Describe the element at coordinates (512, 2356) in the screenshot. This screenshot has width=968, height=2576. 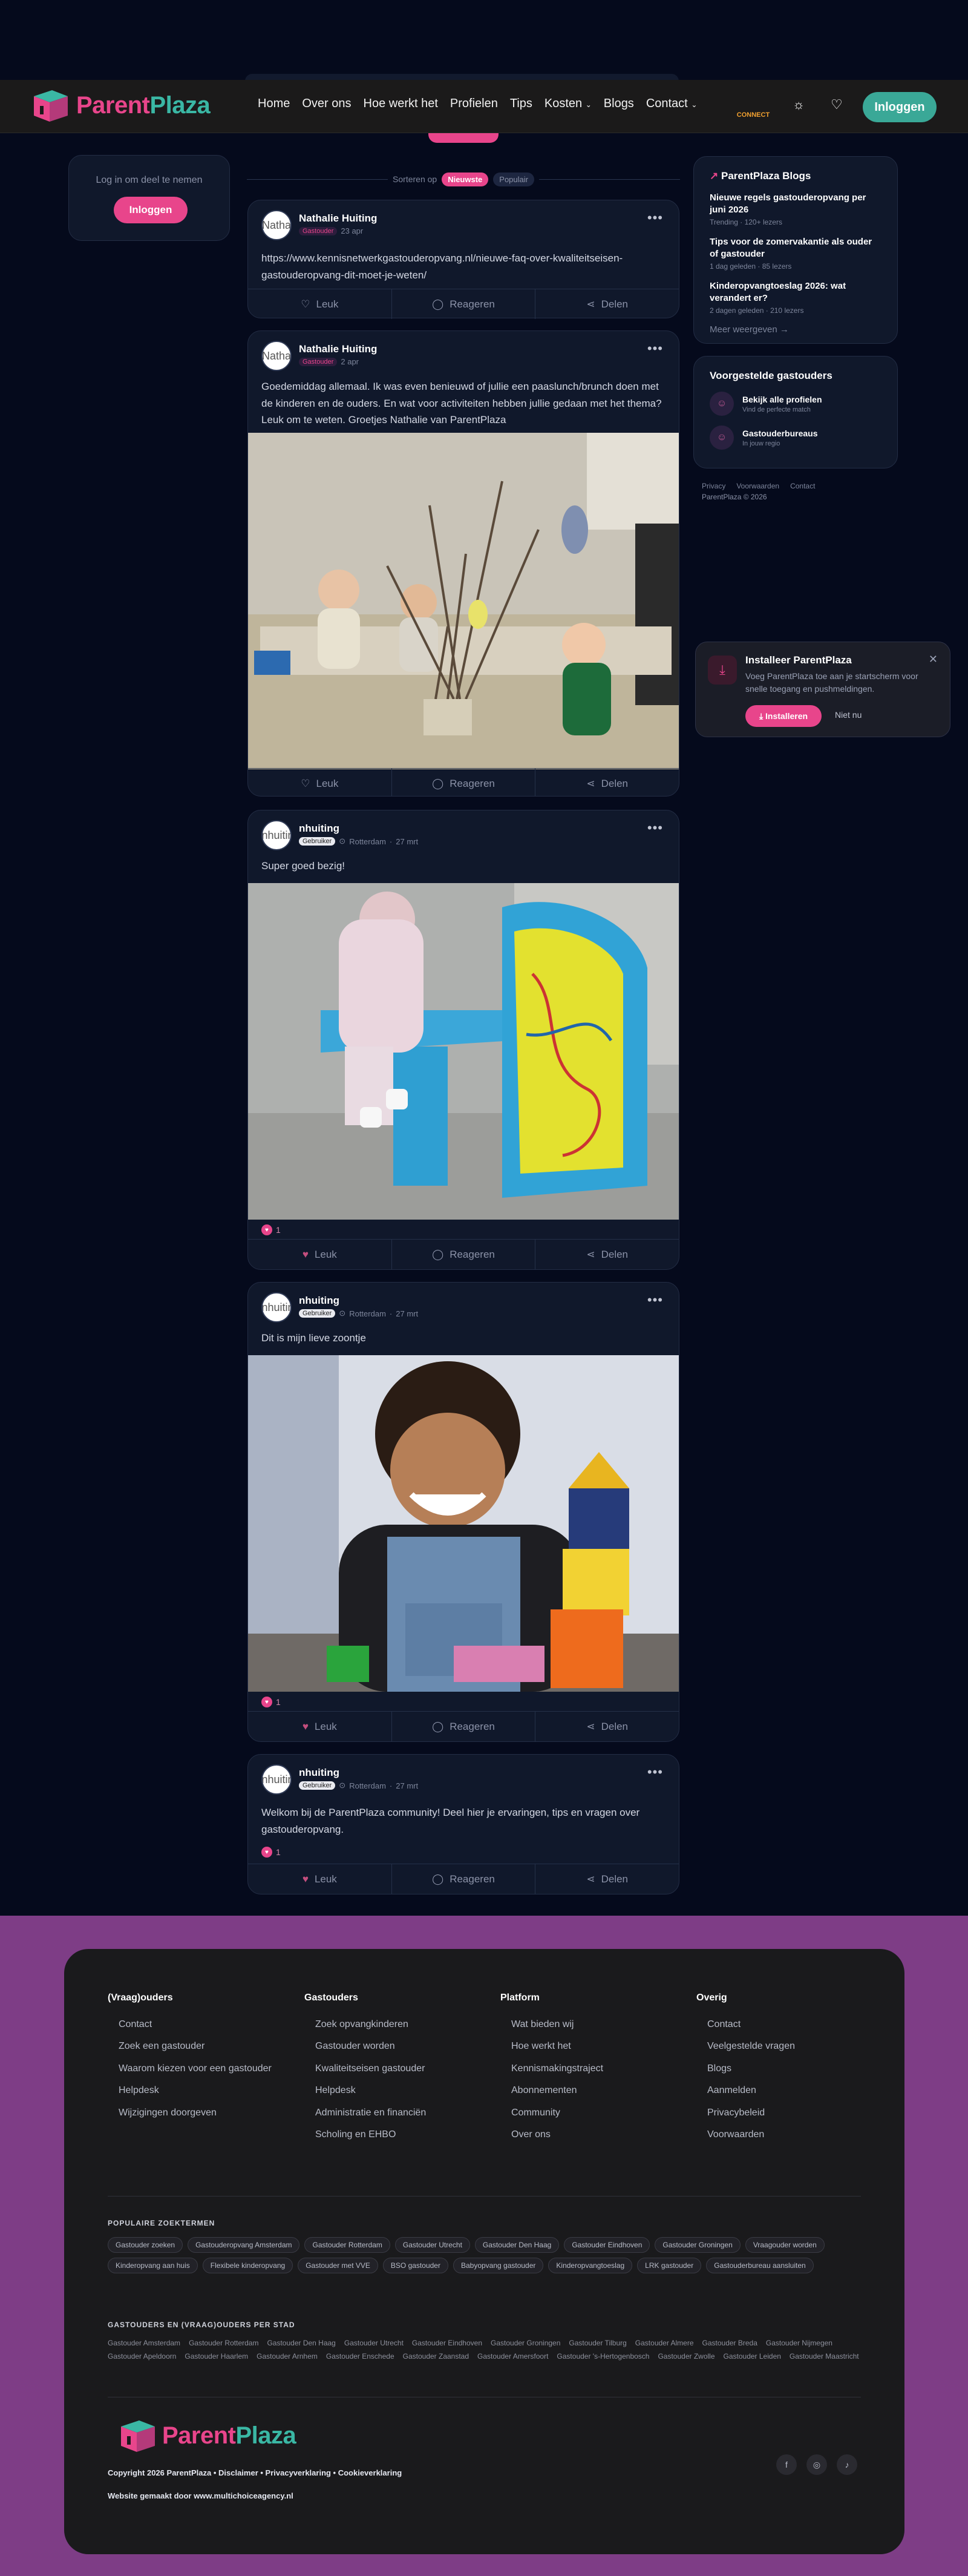
I see `city-link: Gastouder Amersfoort` at that location.